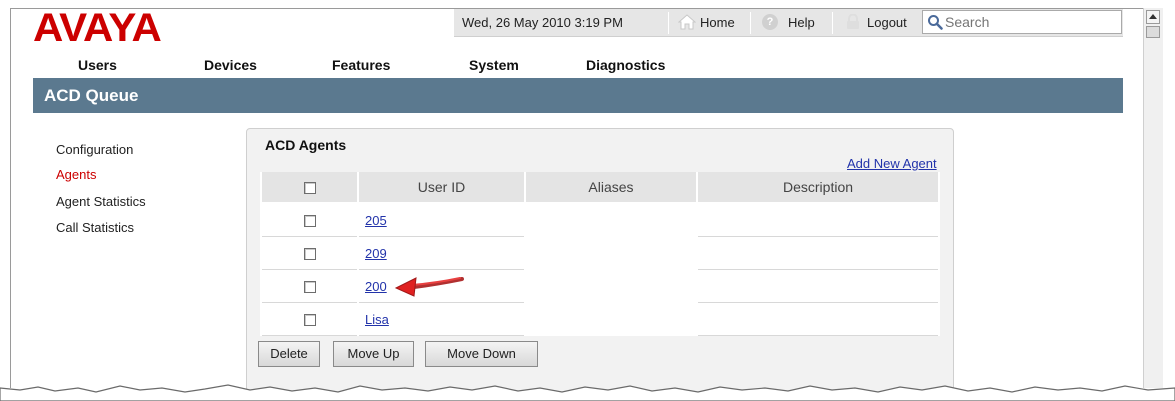 The width and height of the screenshot is (1175, 401). Describe the element at coordinates (687, 22) in the screenshot. I see `home-icon` at that location.